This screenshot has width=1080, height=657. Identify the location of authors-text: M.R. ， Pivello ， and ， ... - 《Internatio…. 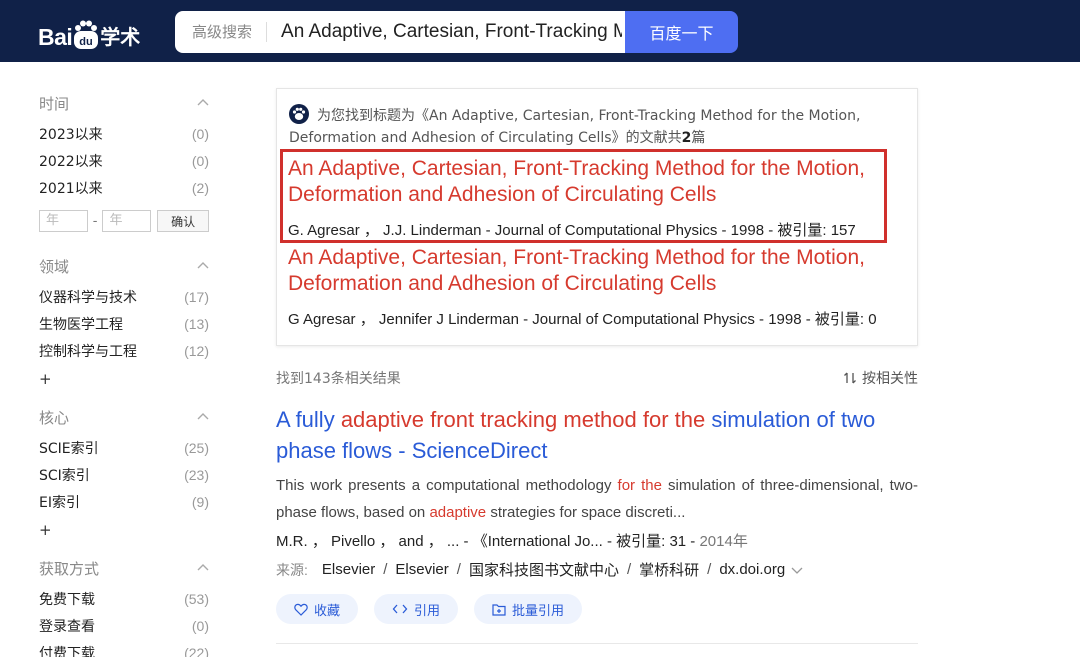
(488, 541).